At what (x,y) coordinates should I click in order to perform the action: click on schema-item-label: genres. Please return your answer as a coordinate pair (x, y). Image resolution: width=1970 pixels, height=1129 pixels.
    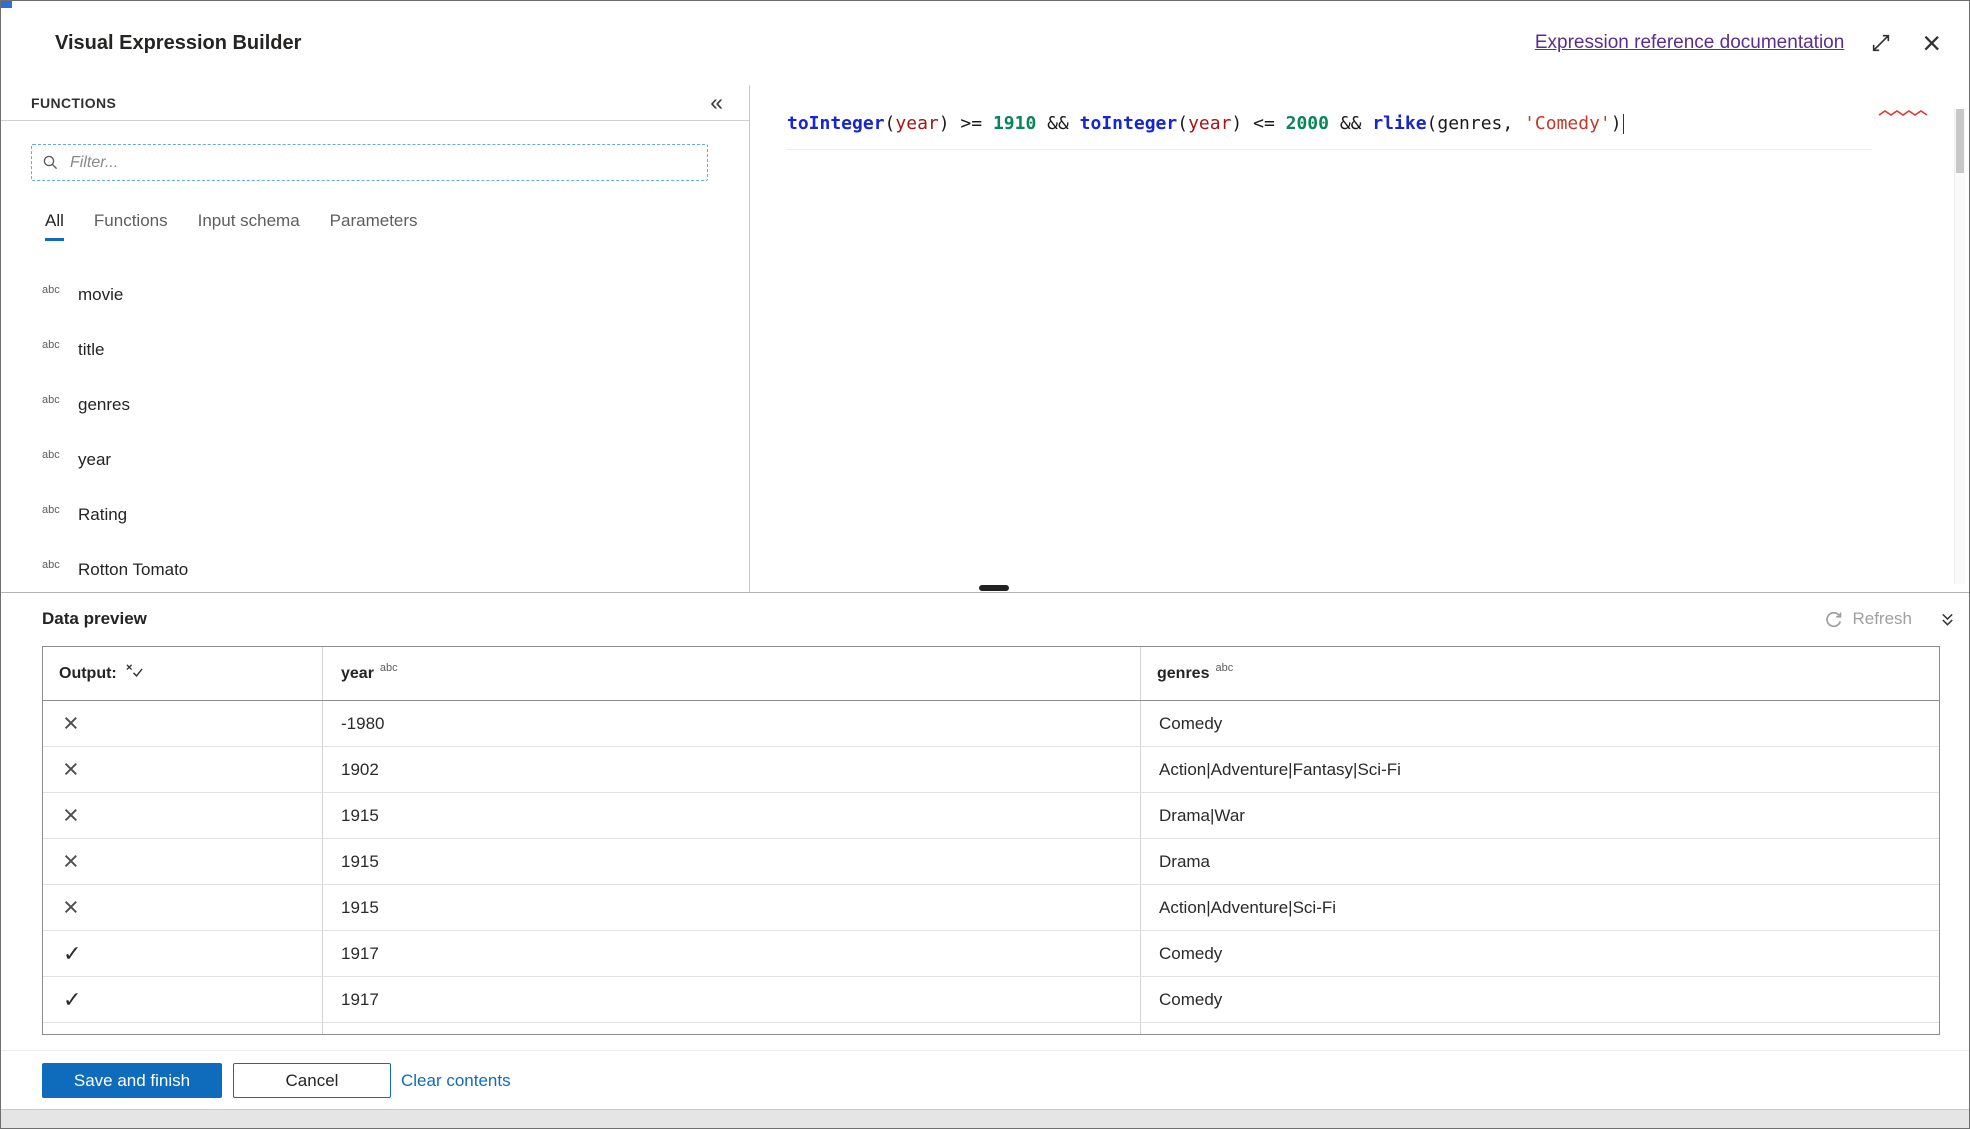
    Looking at the image, I should click on (104, 404).